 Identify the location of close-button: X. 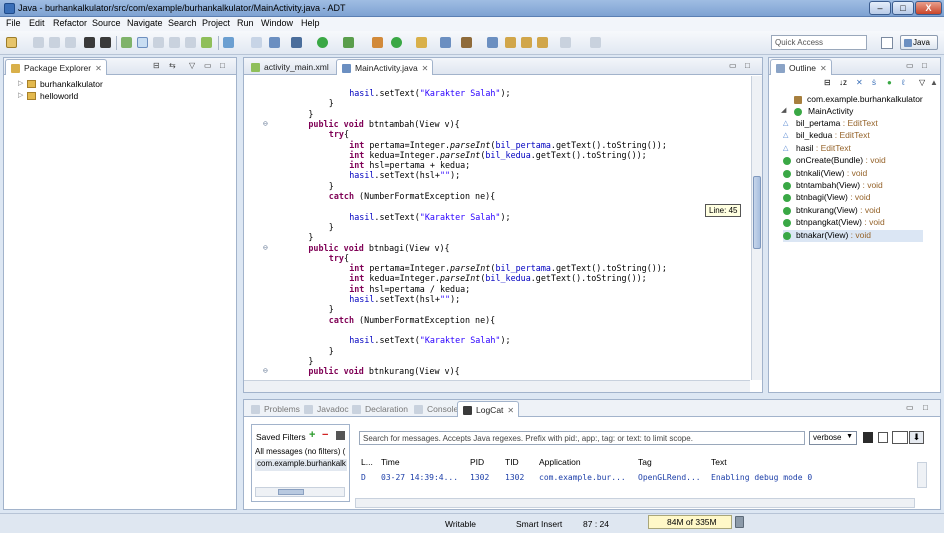
(928, 8).